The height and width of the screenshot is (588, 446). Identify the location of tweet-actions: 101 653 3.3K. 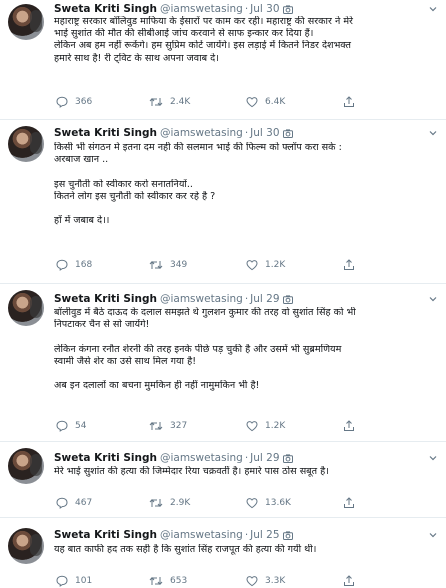
(245, 581).